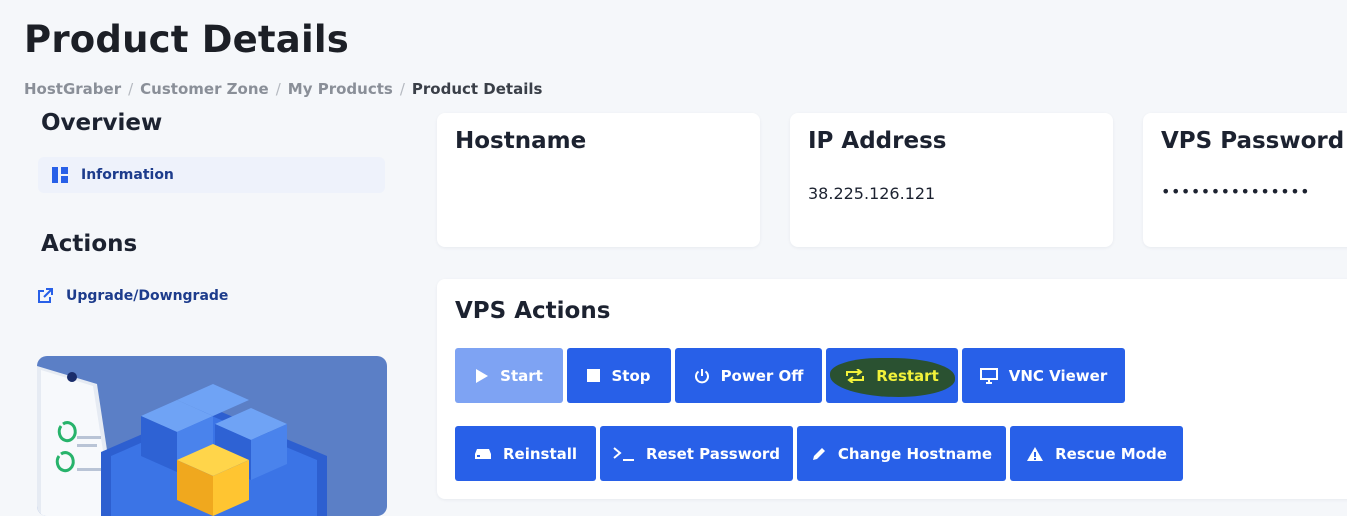 The image size is (1347, 516). I want to click on ip-address-card: IP Address 38.225.126.121, so click(951, 180).